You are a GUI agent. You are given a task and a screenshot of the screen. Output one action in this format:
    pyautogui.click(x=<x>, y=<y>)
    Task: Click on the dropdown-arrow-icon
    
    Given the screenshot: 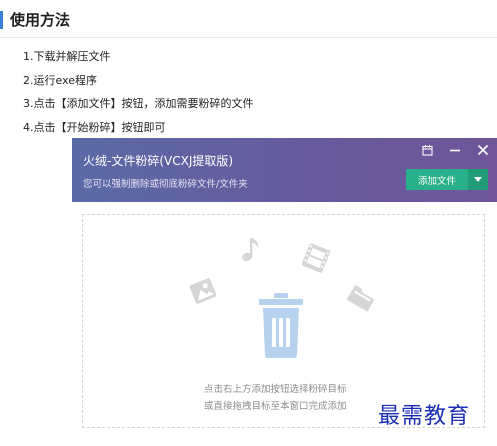 What is the action you would take?
    pyautogui.click(x=478, y=179)
    